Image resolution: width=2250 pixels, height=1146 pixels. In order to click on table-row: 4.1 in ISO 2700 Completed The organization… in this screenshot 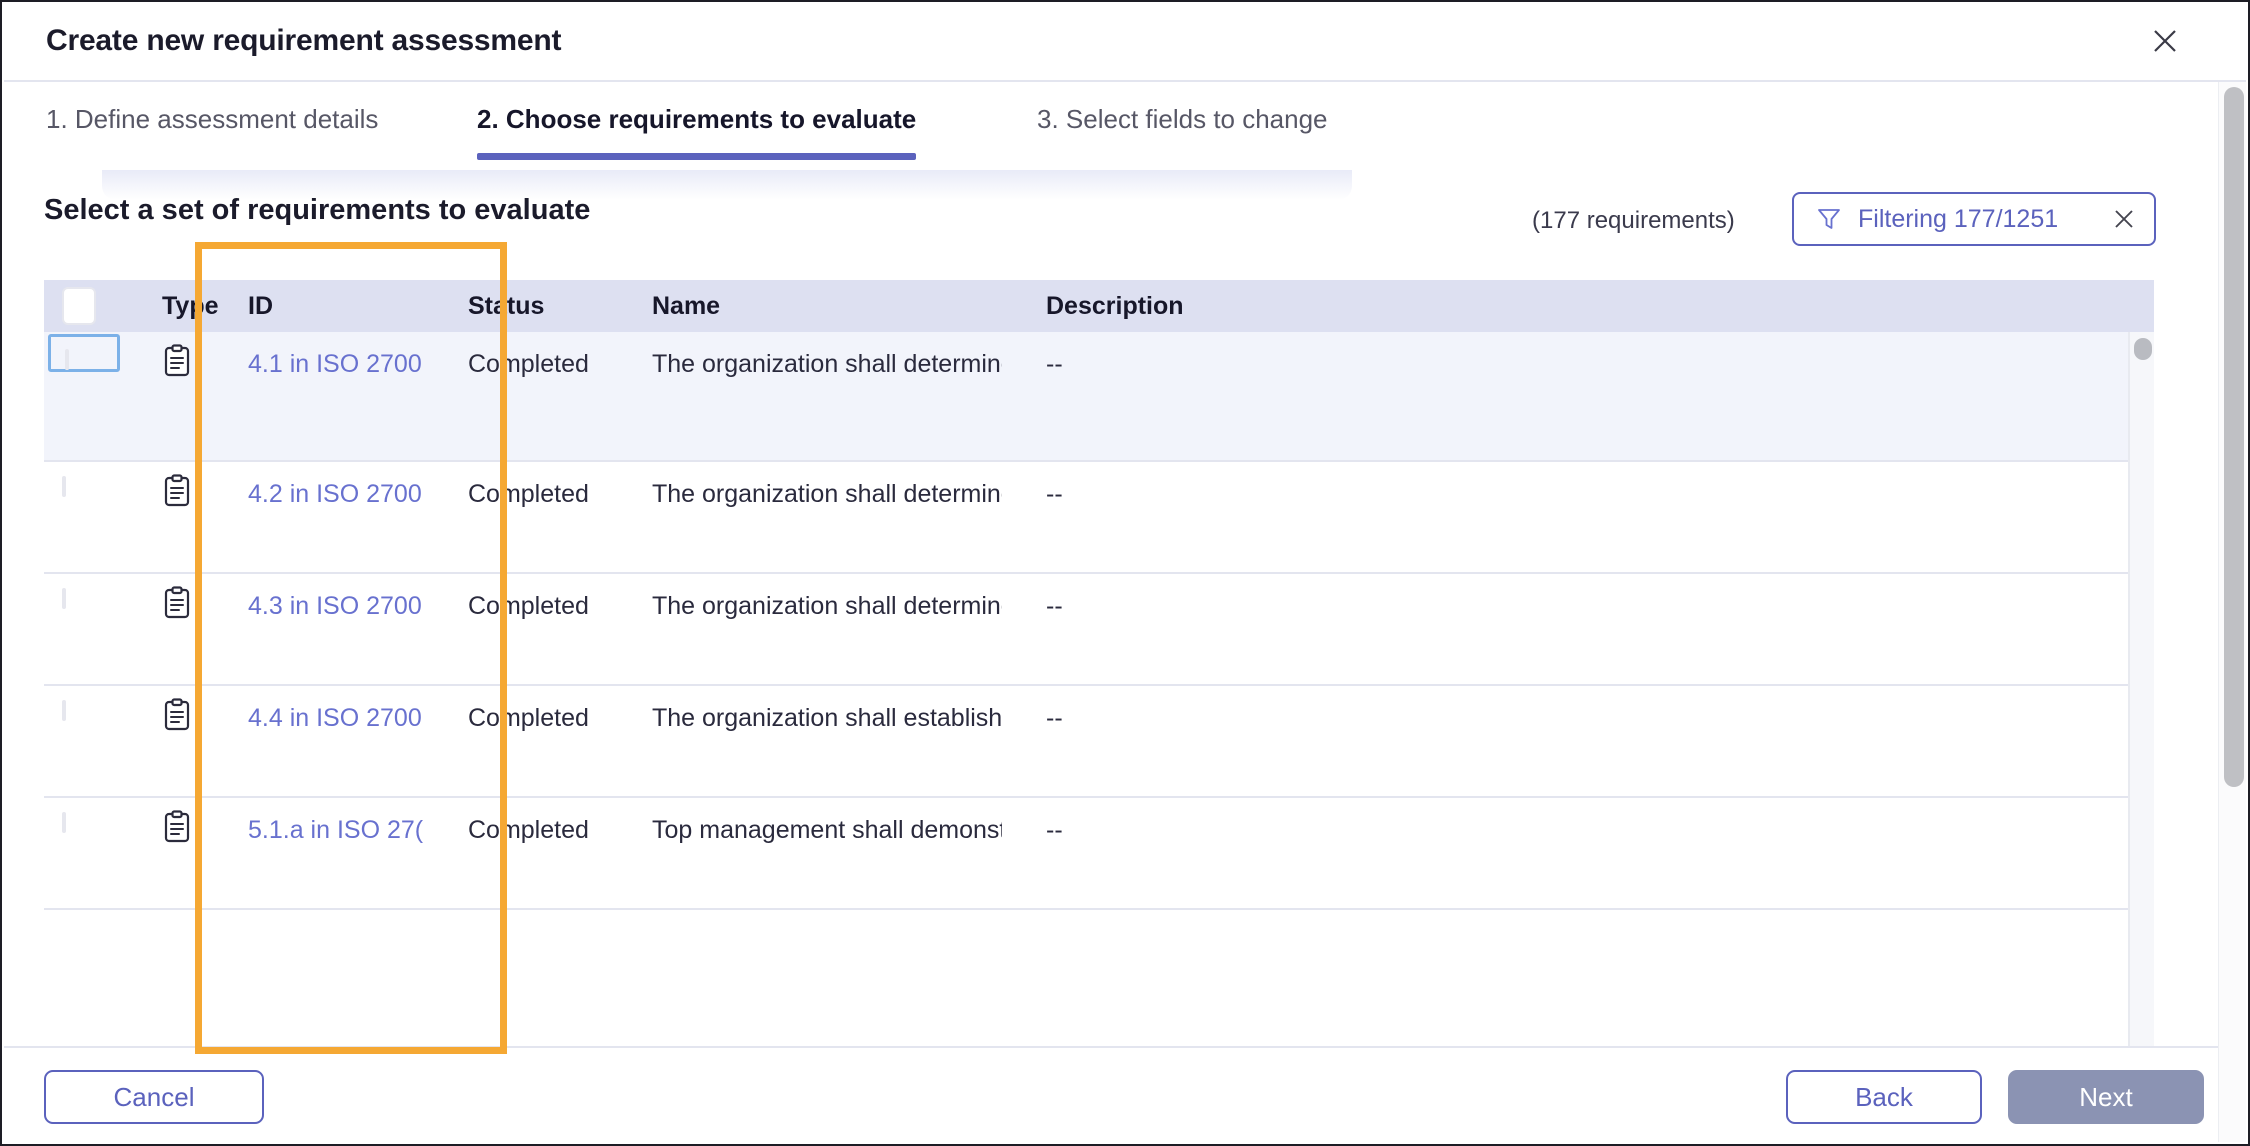, I will do `click(1099, 397)`.